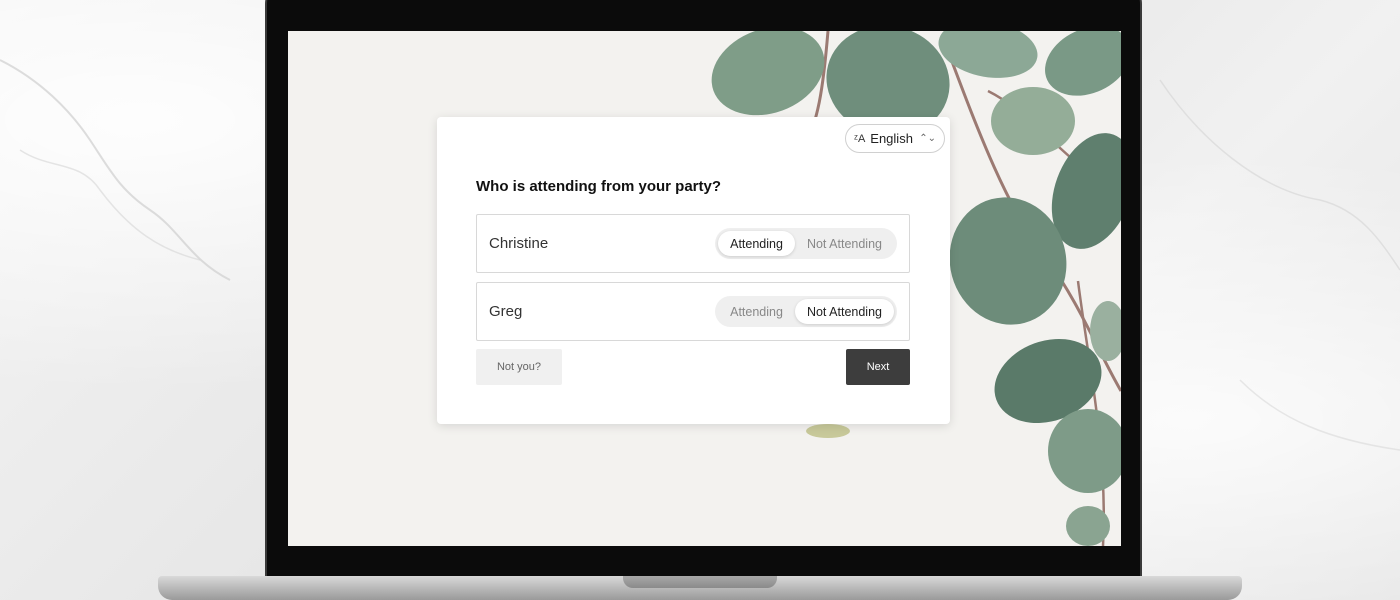 The width and height of the screenshot is (1400, 600). Describe the element at coordinates (693, 311) in the screenshot. I see `guest-row: Greg Attending Not Attending` at that location.